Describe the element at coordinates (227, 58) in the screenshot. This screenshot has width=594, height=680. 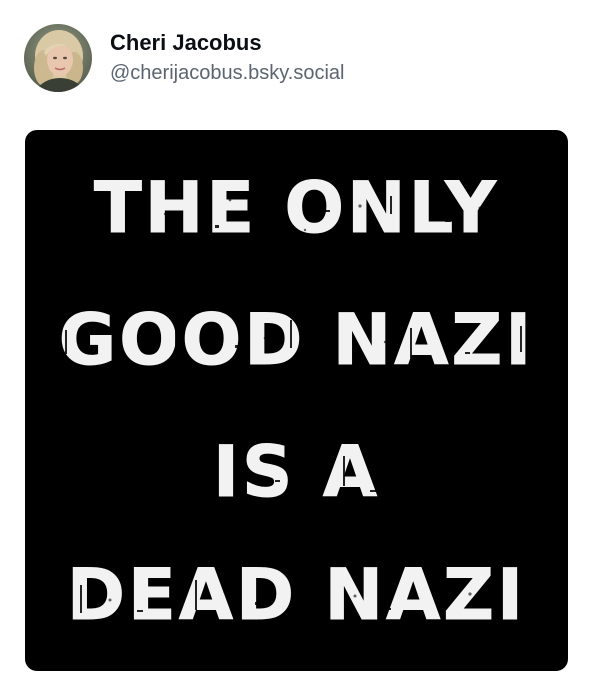
I see `author-info: Cheri Jacobus @cherijacobus.bsky.social` at that location.